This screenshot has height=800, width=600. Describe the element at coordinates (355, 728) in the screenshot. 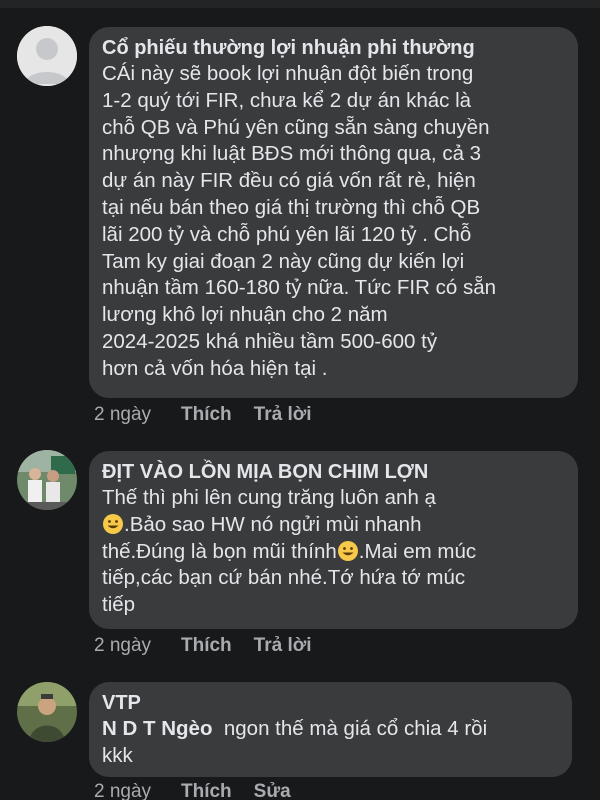

I see `comment-text-segment: ngon thế mà giá cổ chia 4 rồi` at that location.